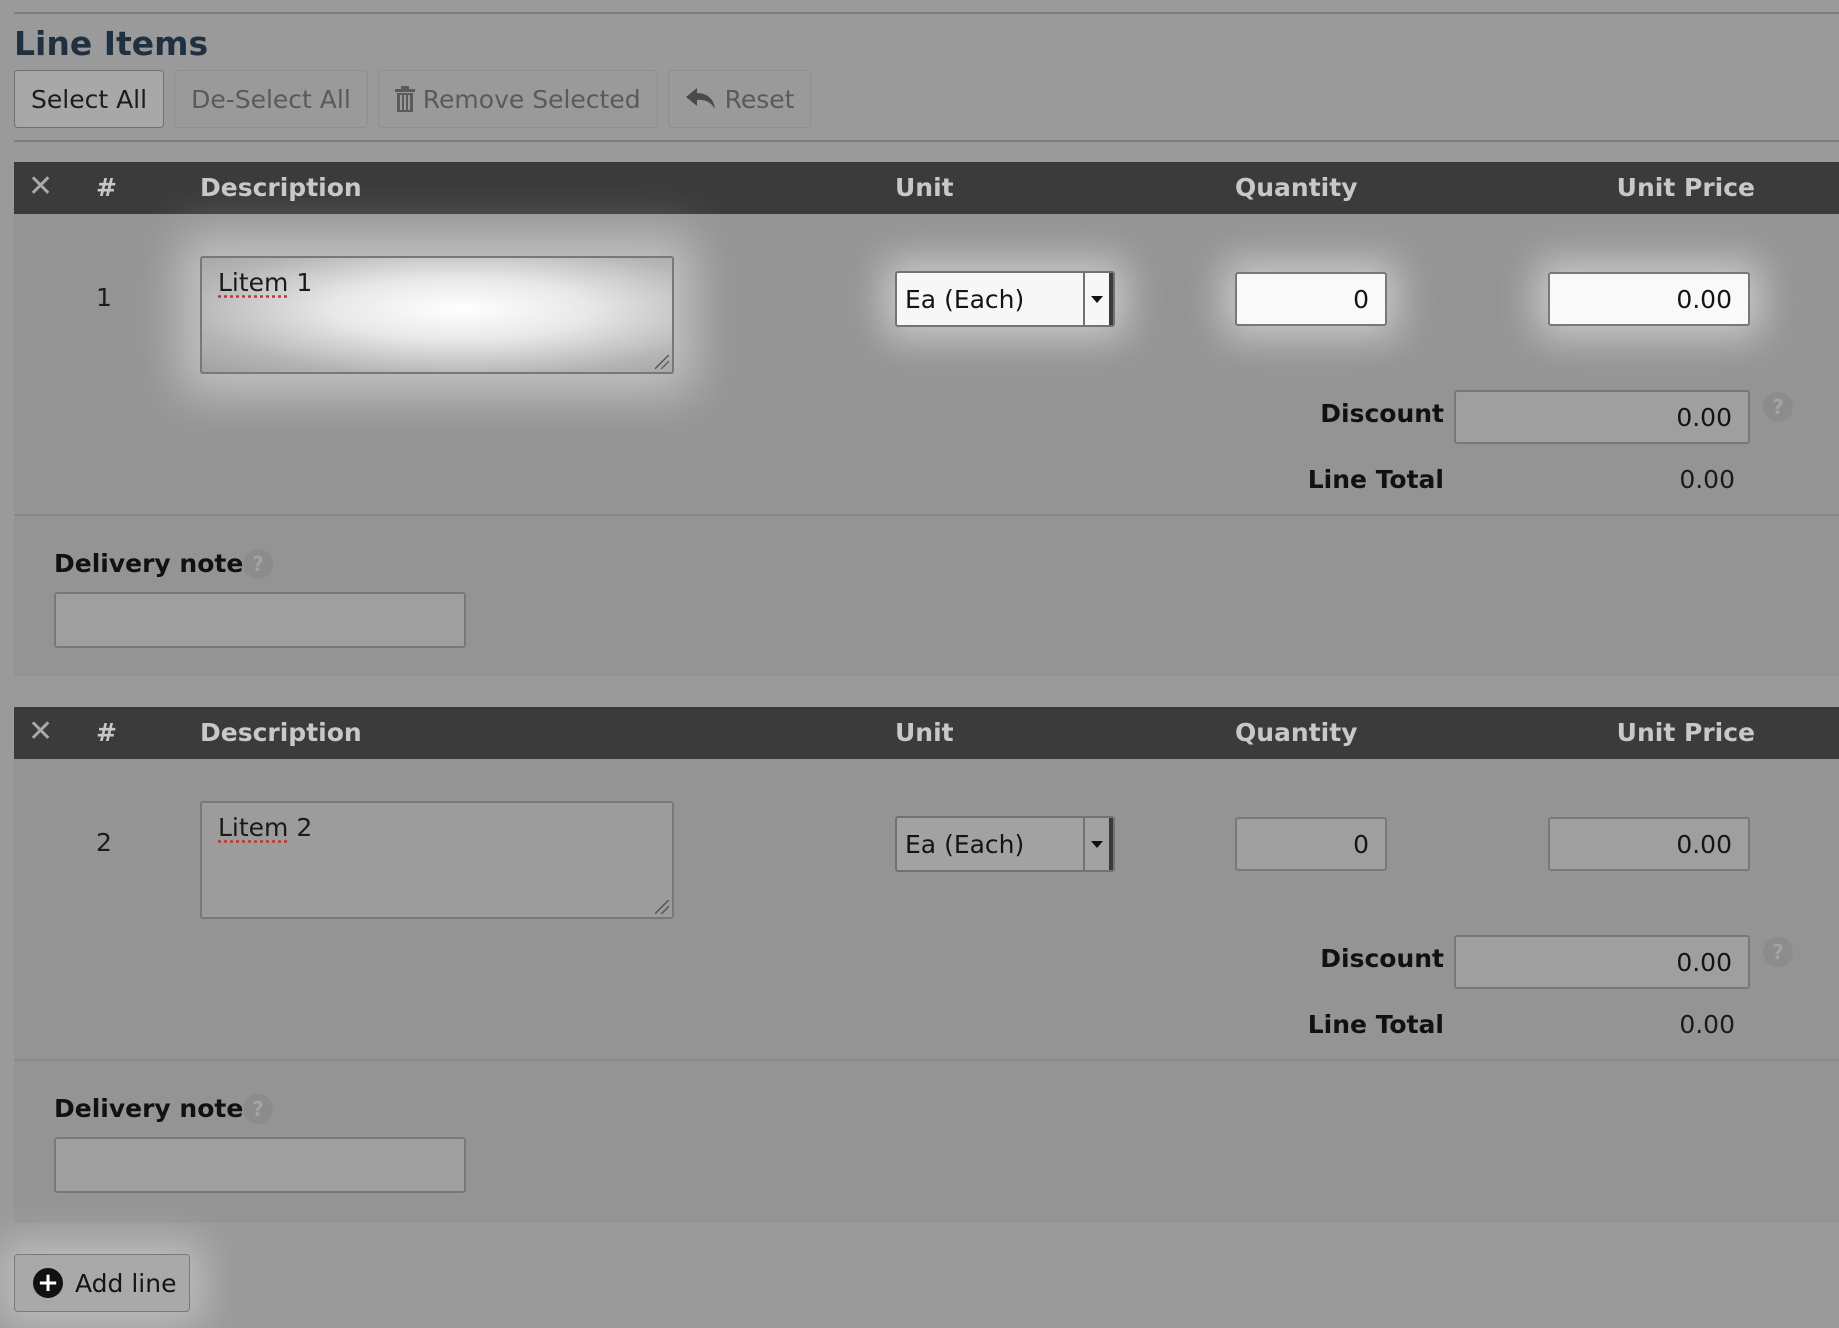 The image size is (1839, 1328). I want to click on deselect-all-label: De-Select All, so click(271, 99).